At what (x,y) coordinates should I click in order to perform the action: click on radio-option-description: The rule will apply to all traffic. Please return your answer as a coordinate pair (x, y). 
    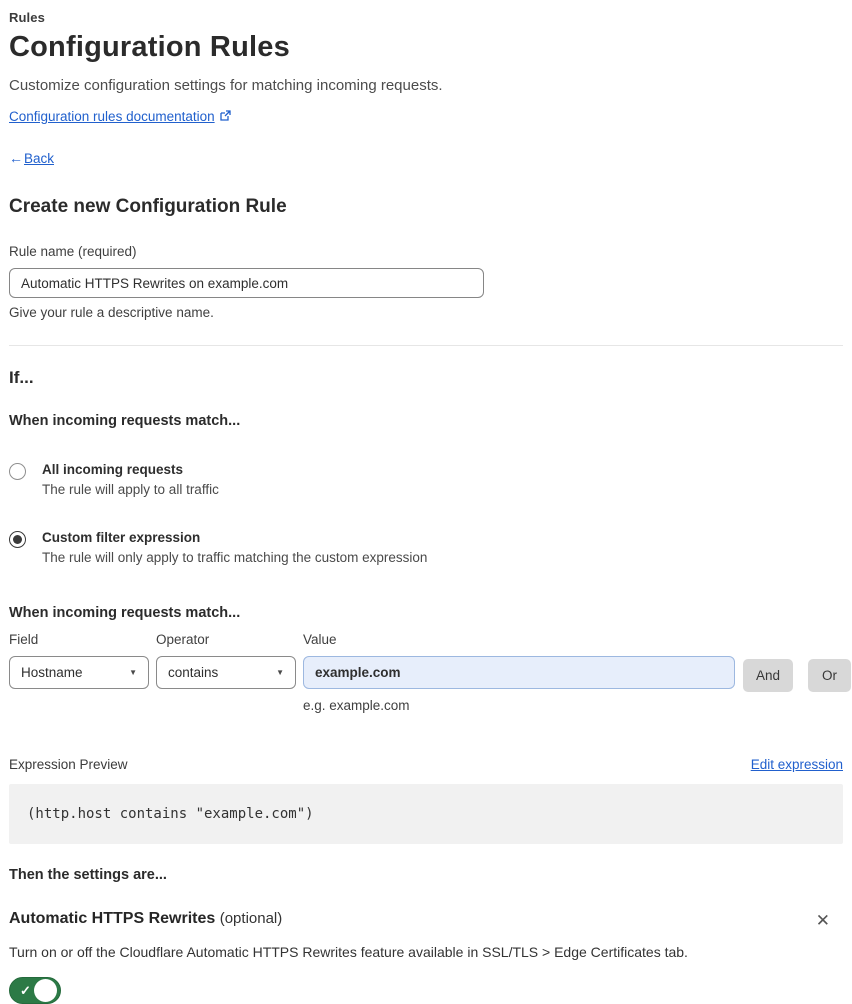
    Looking at the image, I should click on (130, 489).